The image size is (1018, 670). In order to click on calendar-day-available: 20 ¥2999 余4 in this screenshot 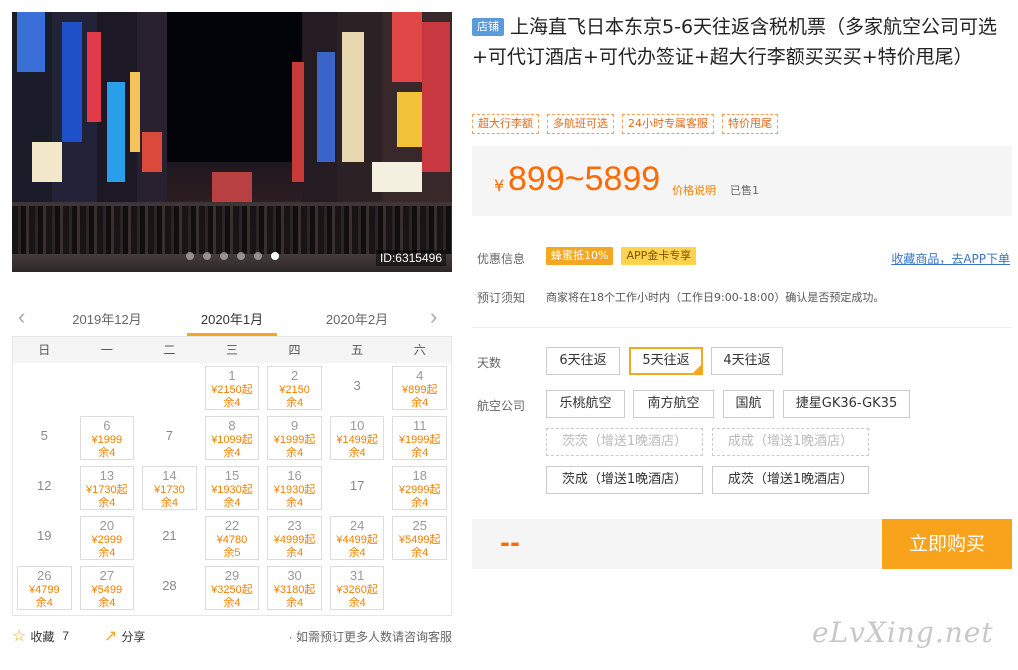, I will do `click(107, 538)`.